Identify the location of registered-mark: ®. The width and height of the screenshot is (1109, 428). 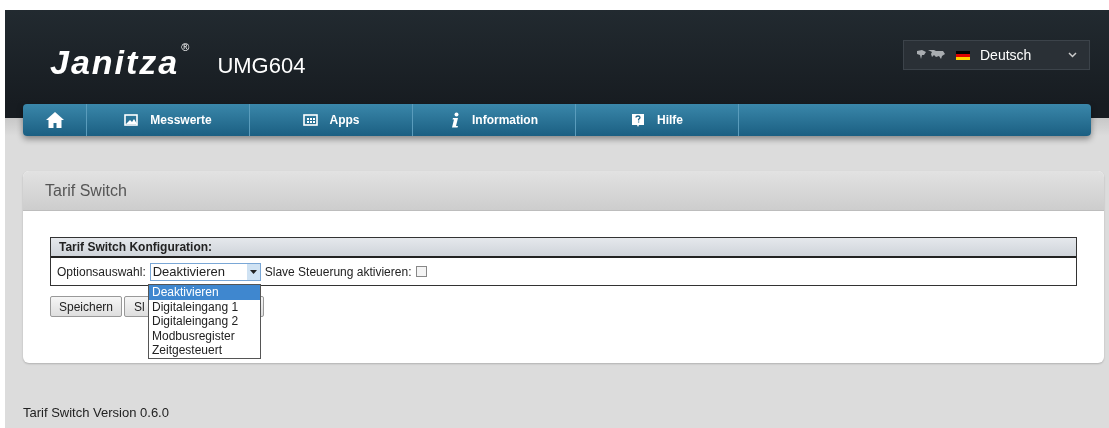
(185, 47).